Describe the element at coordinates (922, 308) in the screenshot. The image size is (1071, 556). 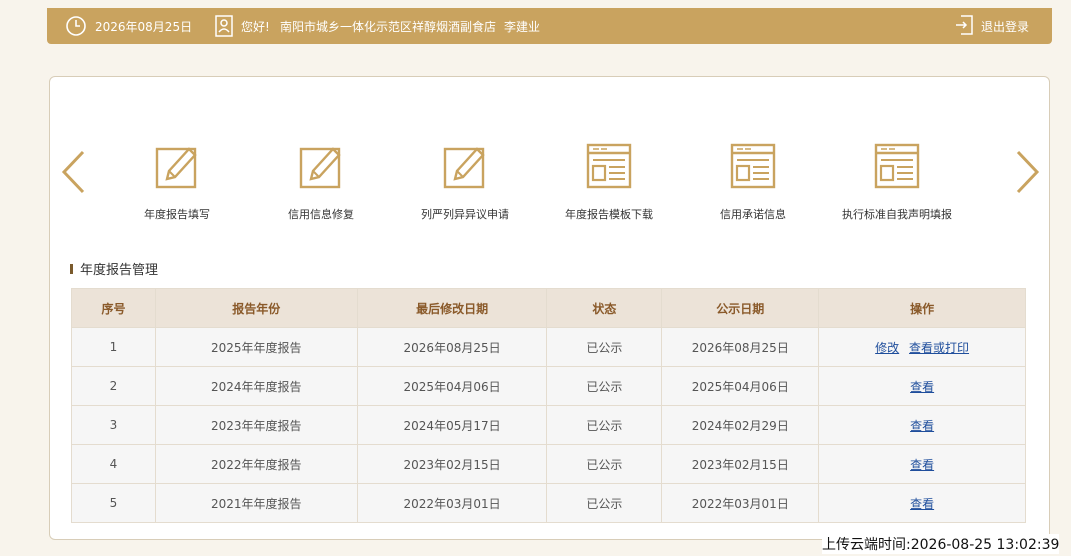
I see `col-header-actions: 操作` at that location.